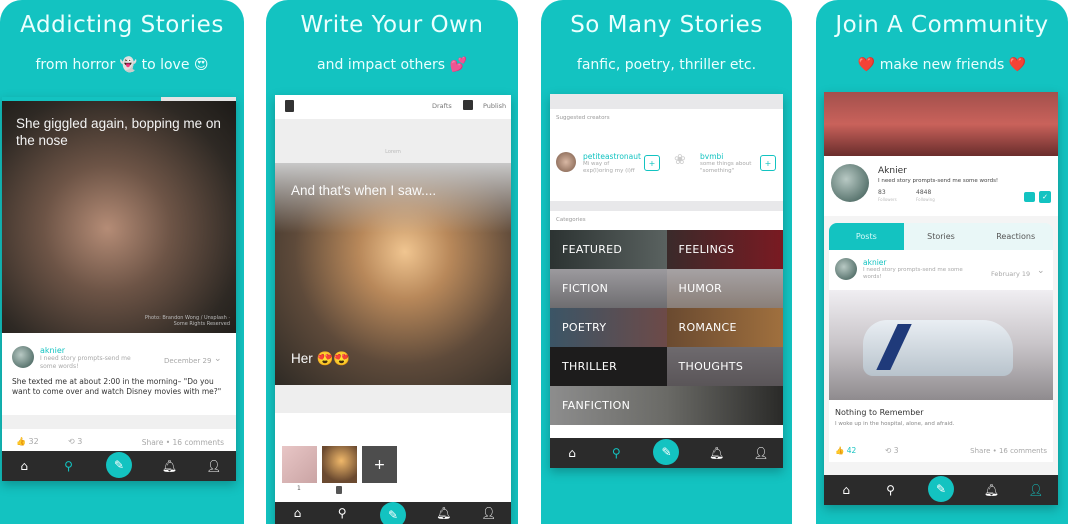  Describe the element at coordinates (892, 171) in the screenshot. I see `profile-name: Aknier` at that location.